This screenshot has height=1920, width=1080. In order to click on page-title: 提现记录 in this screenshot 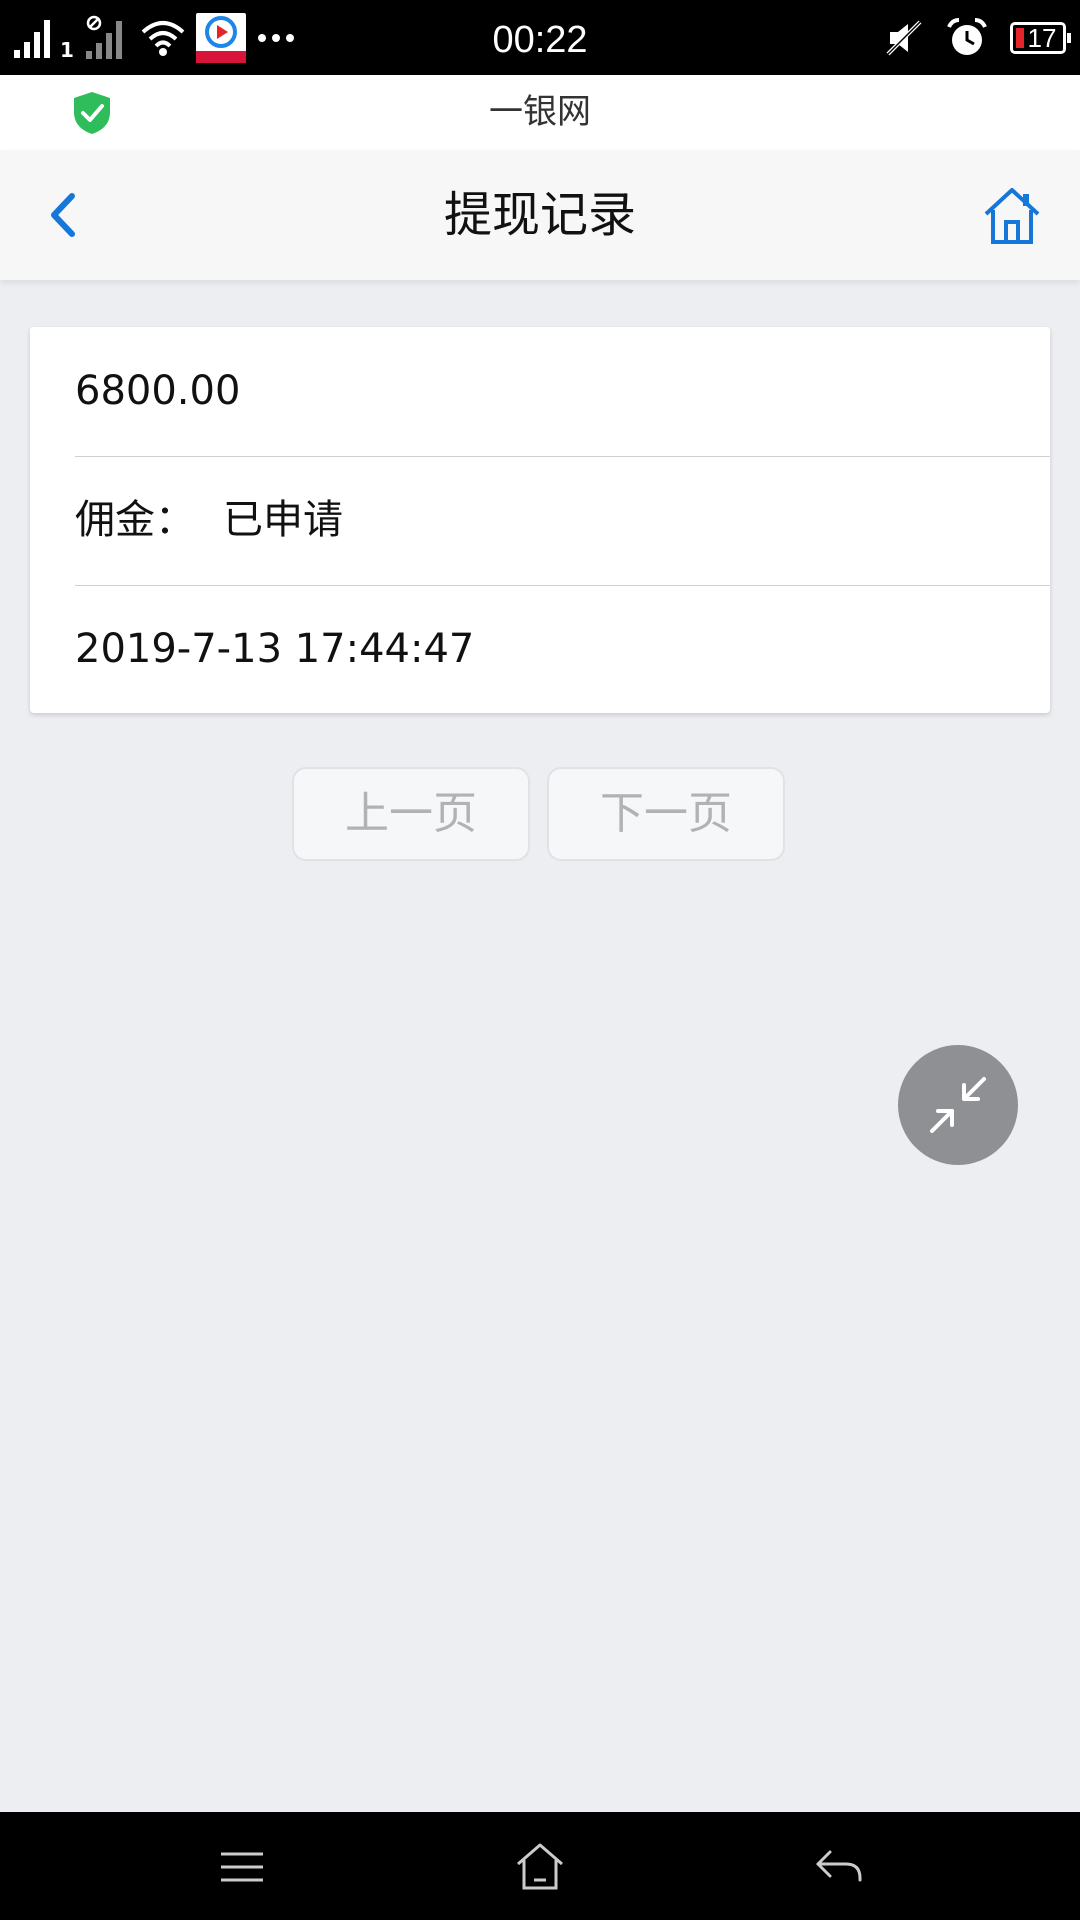, I will do `click(539, 215)`.